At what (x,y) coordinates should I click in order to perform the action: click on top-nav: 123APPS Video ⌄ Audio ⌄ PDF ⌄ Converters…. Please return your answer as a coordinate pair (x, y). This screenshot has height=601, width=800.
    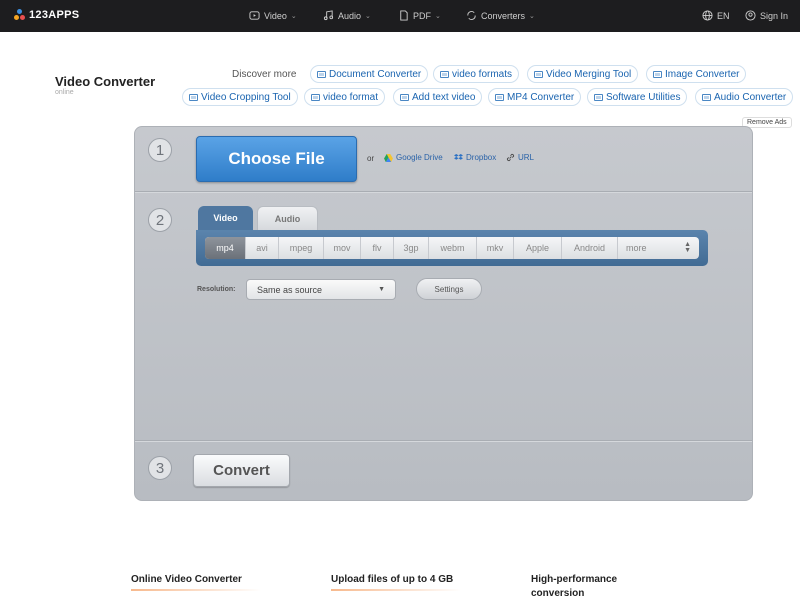
    Looking at the image, I should click on (400, 16).